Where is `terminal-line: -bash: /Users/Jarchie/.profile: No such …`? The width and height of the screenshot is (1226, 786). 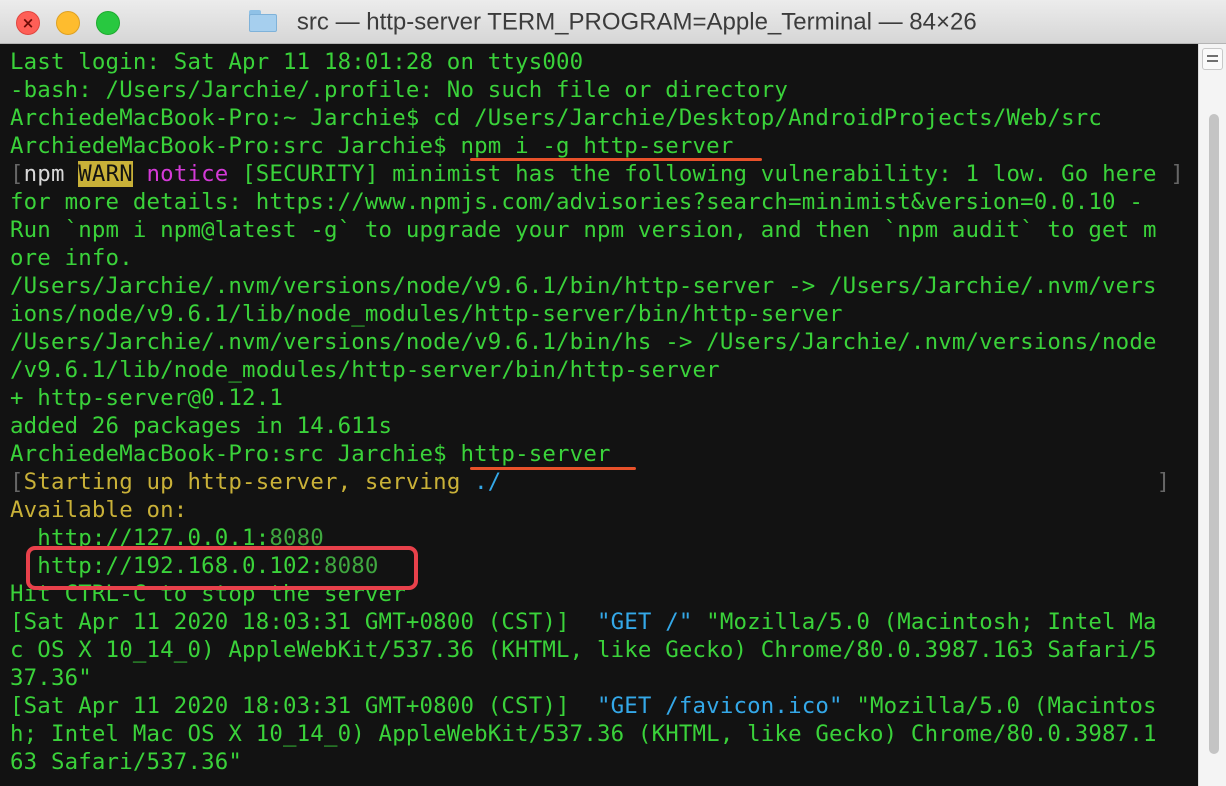 terminal-line: -bash: /Users/Jarchie/.profile: No such … is located at coordinates (399, 90).